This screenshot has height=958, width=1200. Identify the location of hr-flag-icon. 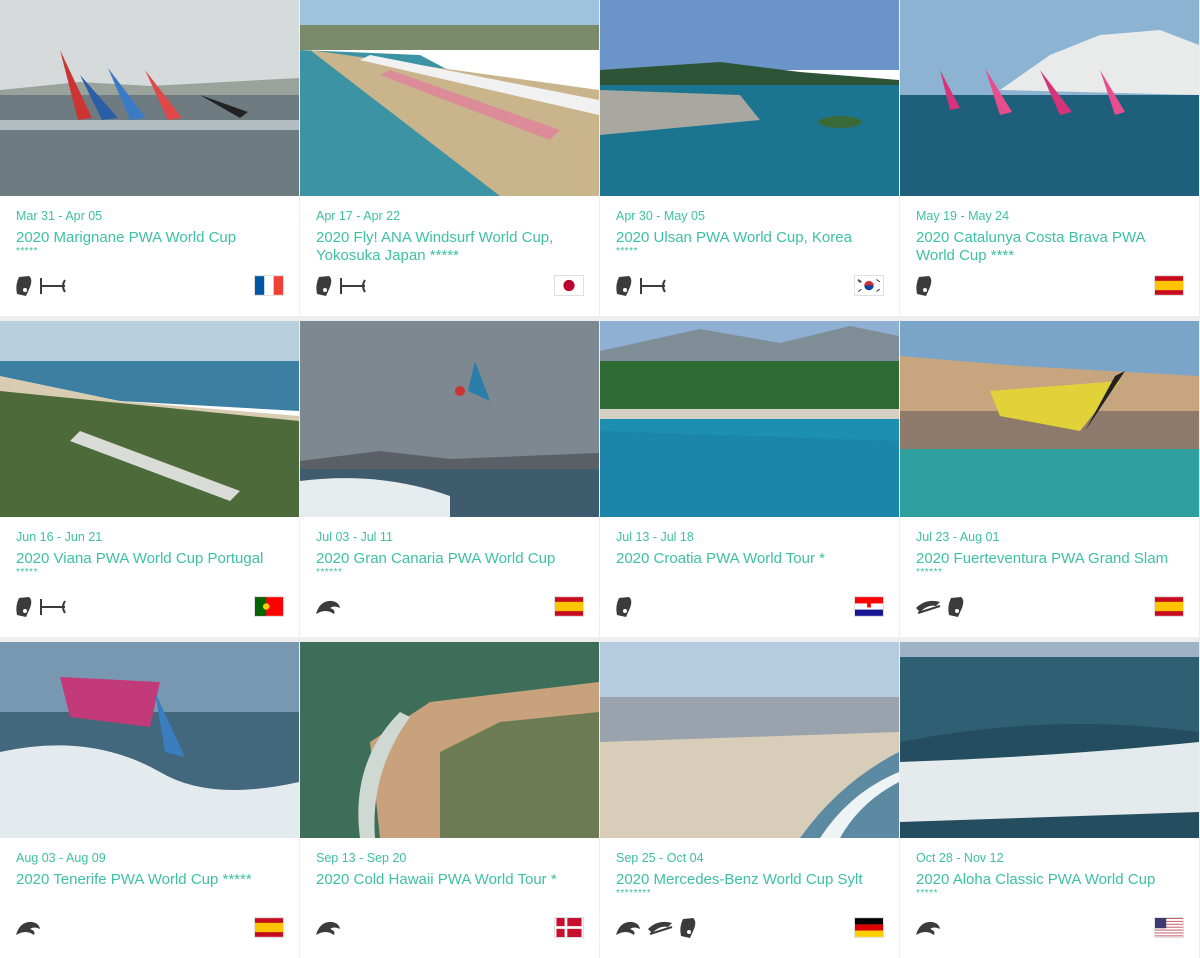
(869, 606).